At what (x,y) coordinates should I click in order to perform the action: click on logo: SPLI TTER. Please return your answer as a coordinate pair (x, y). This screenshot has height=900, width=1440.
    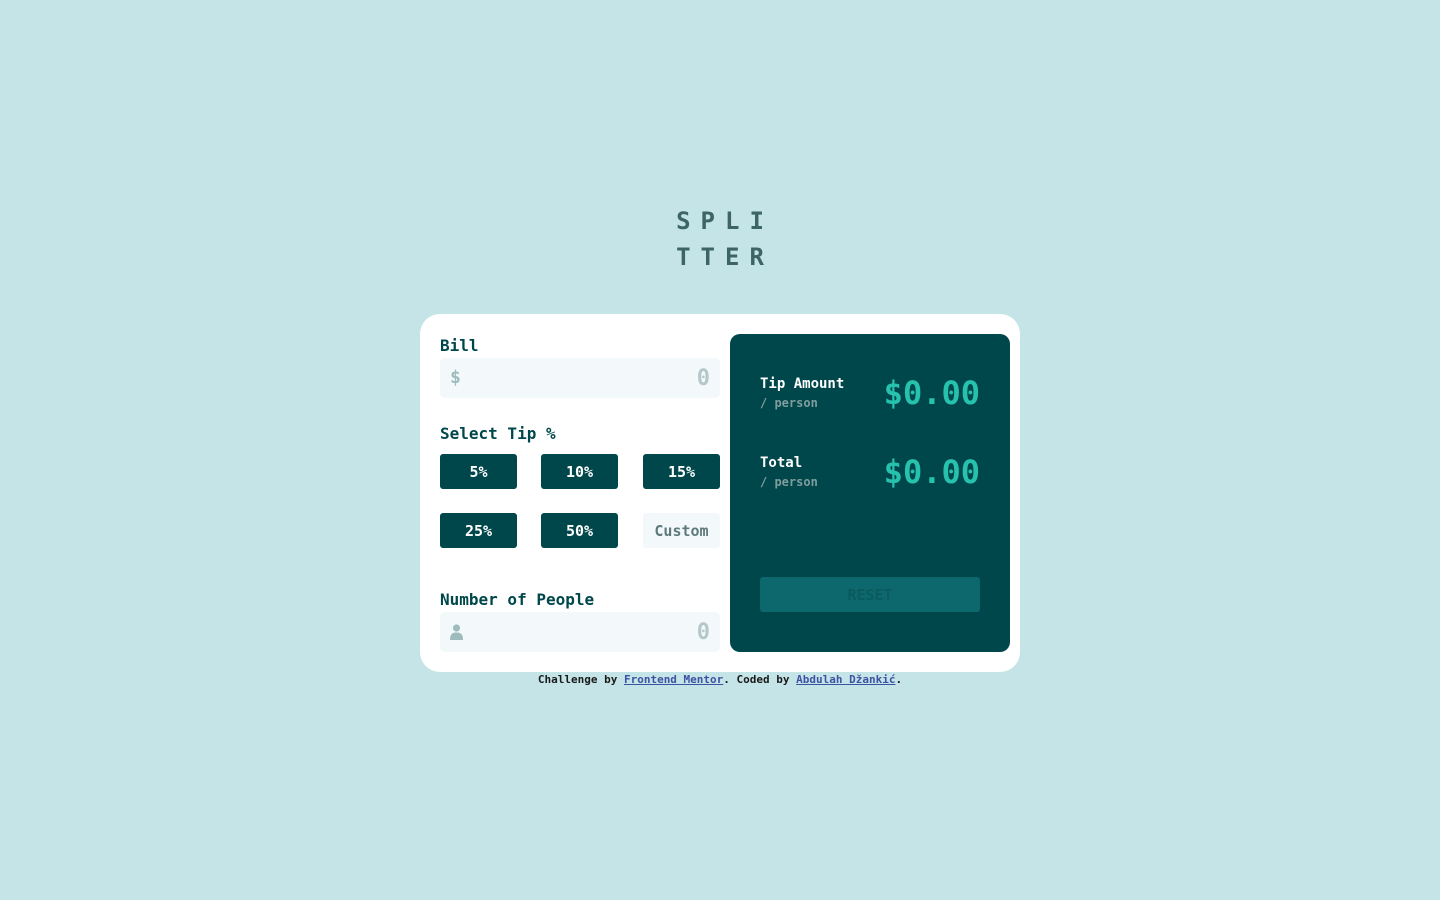
    Looking at the image, I should click on (720, 239).